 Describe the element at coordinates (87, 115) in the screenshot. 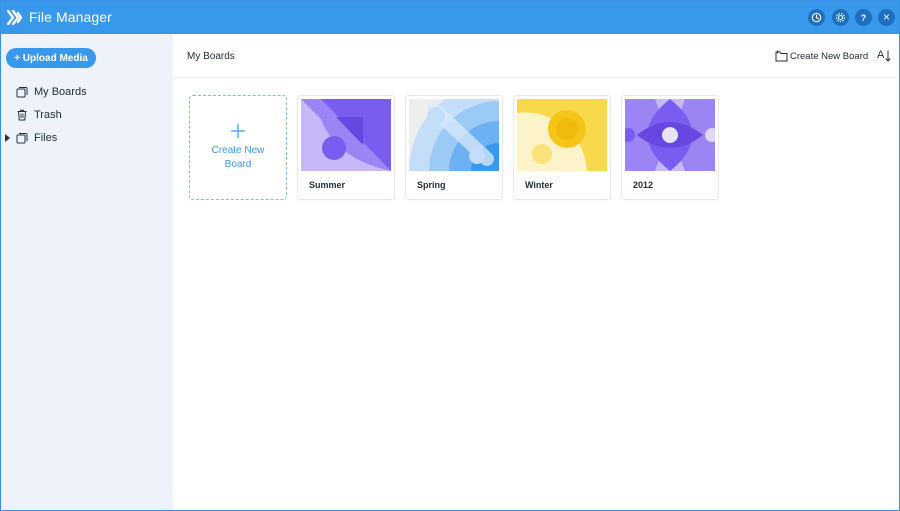

I see `sidebar-item-trash: Trash` at that location.